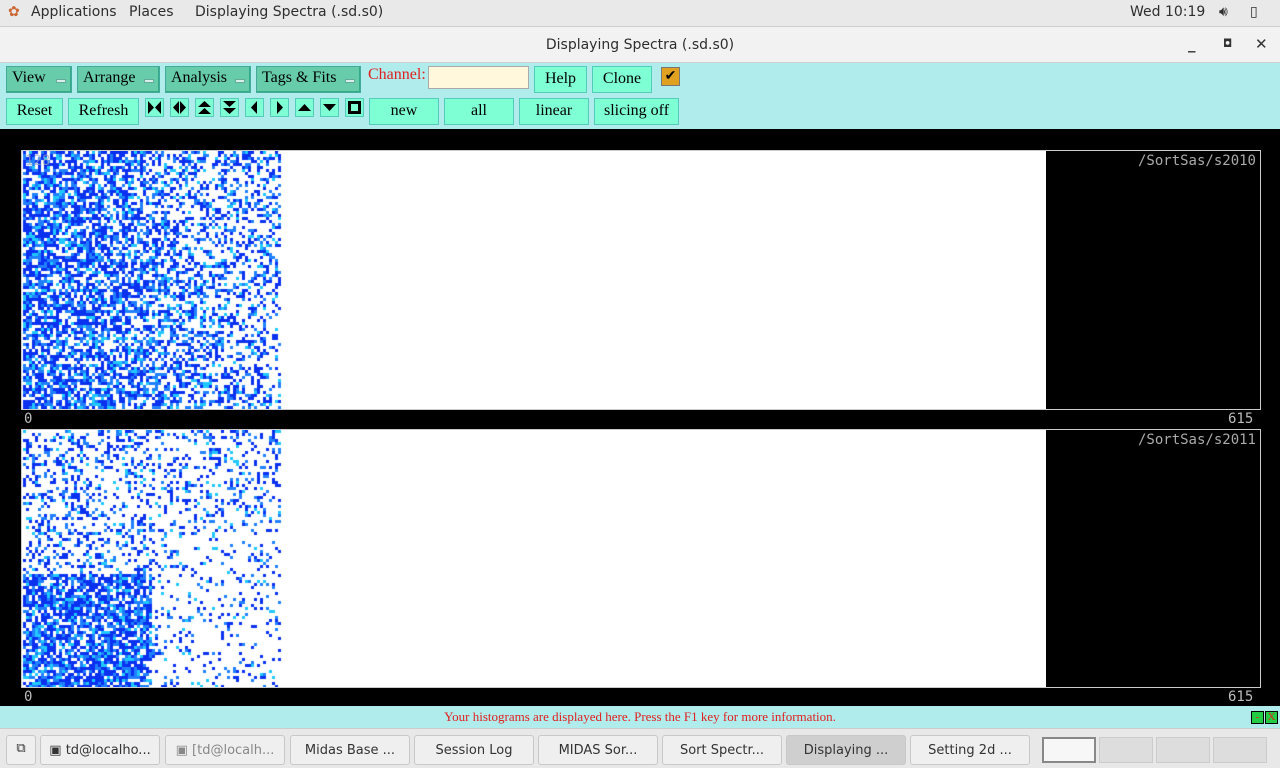  I want to click on arrange-menu-label: Arrange, so click(109, 77).